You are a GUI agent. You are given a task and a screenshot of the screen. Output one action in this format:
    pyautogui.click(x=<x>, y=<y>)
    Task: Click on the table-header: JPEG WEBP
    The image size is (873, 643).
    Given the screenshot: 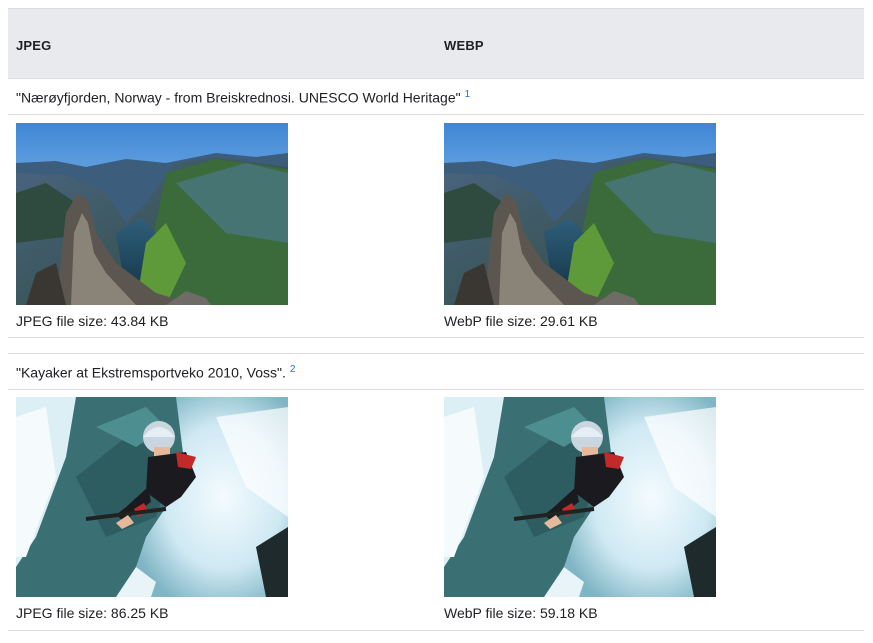 What is the action you would take?
    pyautogui.click(x=436, y=43)
    